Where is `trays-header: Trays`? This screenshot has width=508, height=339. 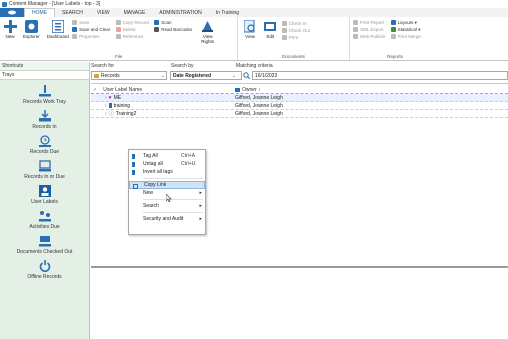
trays-header: Trays is located at coordinates (44, 75).